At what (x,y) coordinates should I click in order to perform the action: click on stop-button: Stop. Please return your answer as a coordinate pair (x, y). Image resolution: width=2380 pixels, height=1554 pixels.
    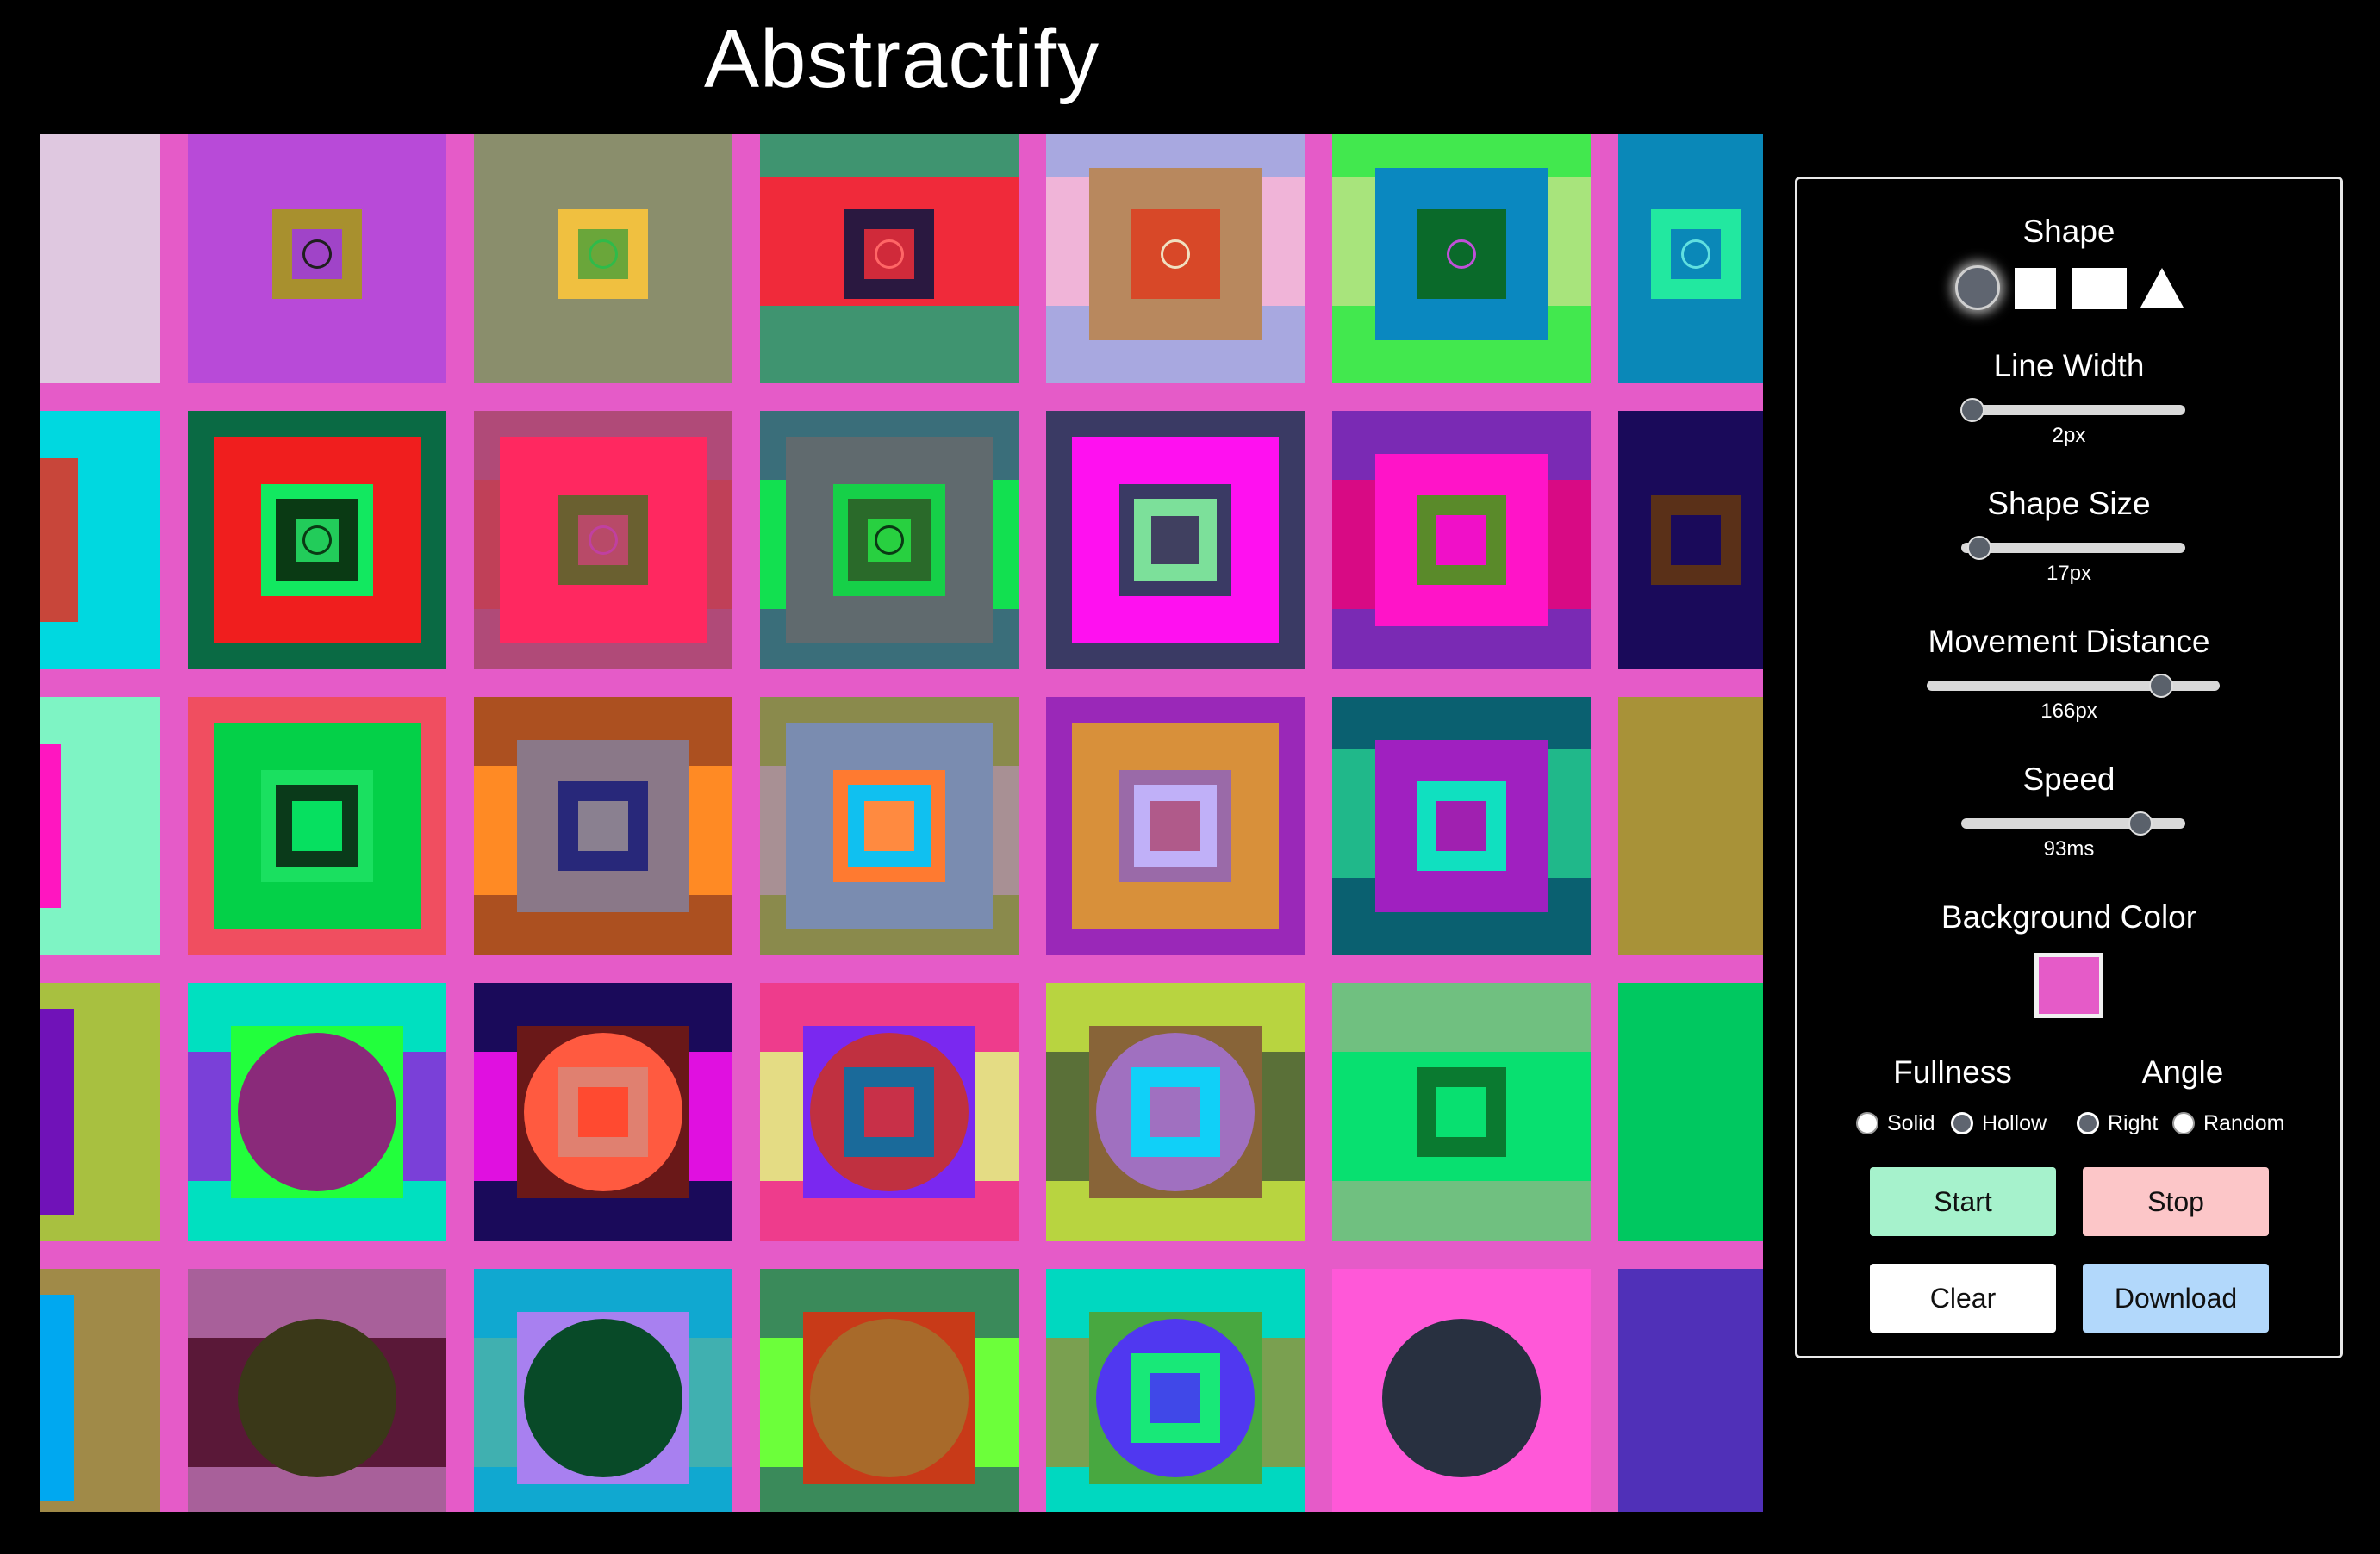
    Looking at the image, I should click on (2176, 1201).